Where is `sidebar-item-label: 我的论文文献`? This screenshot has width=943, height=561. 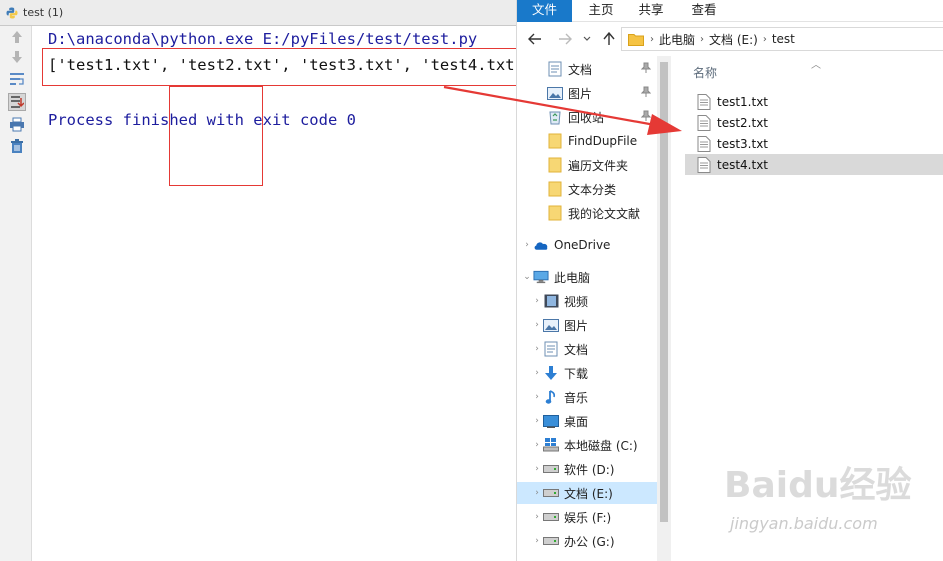 sidebar-item-label: 我的论文文献 is located at coordinates (604, 213).